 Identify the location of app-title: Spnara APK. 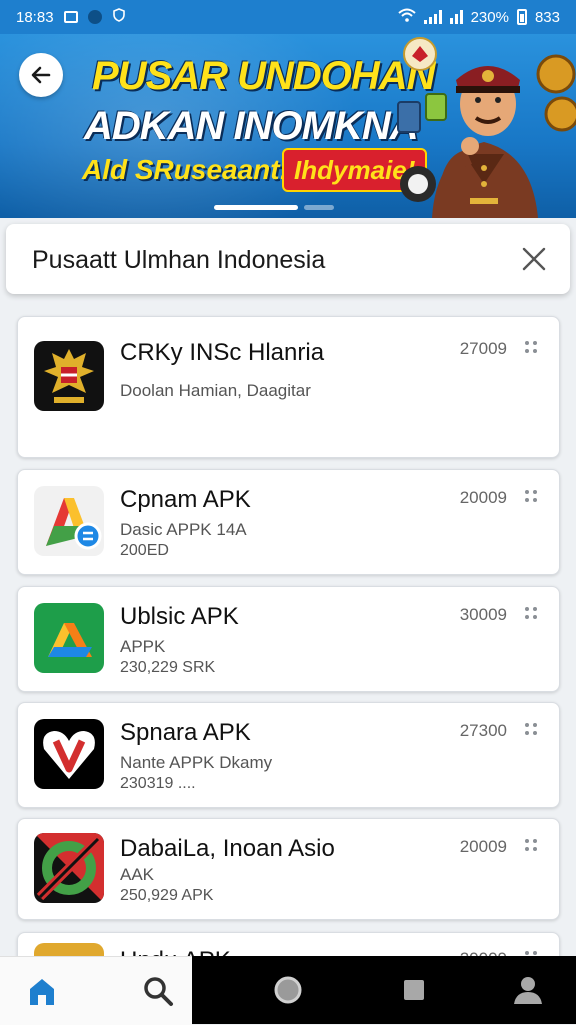
(185, 732).